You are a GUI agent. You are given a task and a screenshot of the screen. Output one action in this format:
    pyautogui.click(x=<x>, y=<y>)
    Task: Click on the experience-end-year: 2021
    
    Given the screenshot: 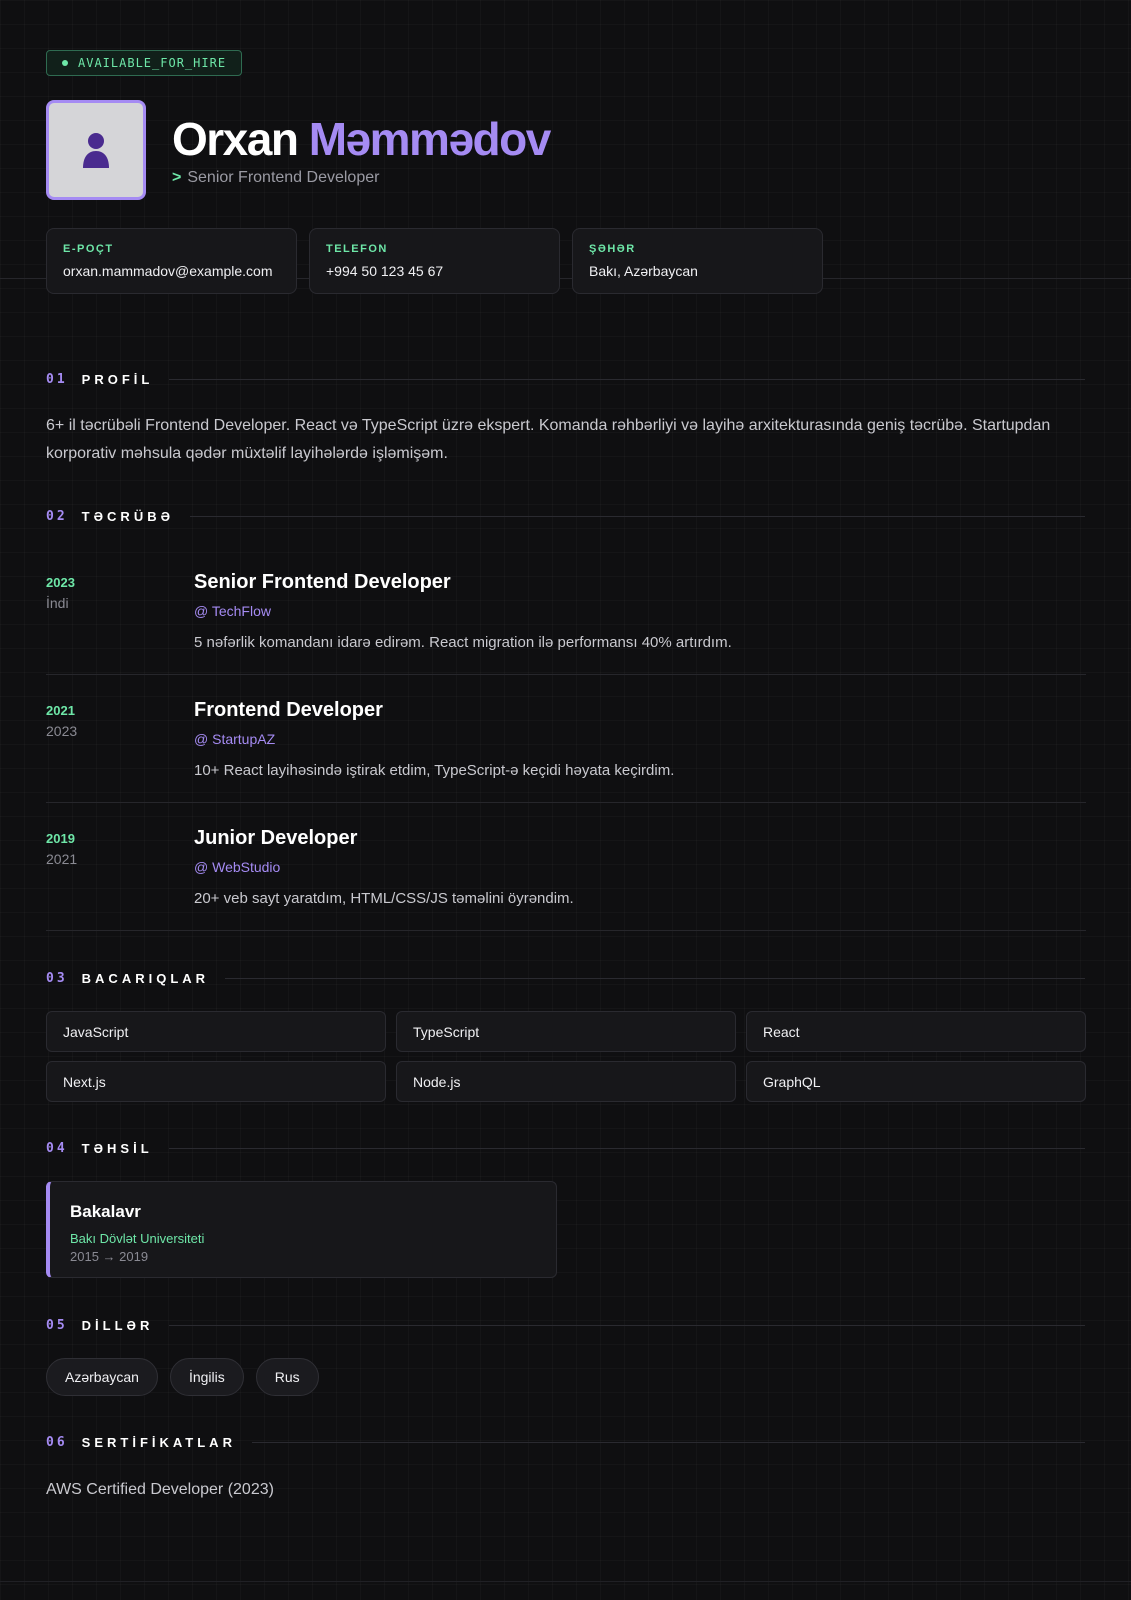 What is the action you would take?
    pyautogui.click(x=62, y=859)
    